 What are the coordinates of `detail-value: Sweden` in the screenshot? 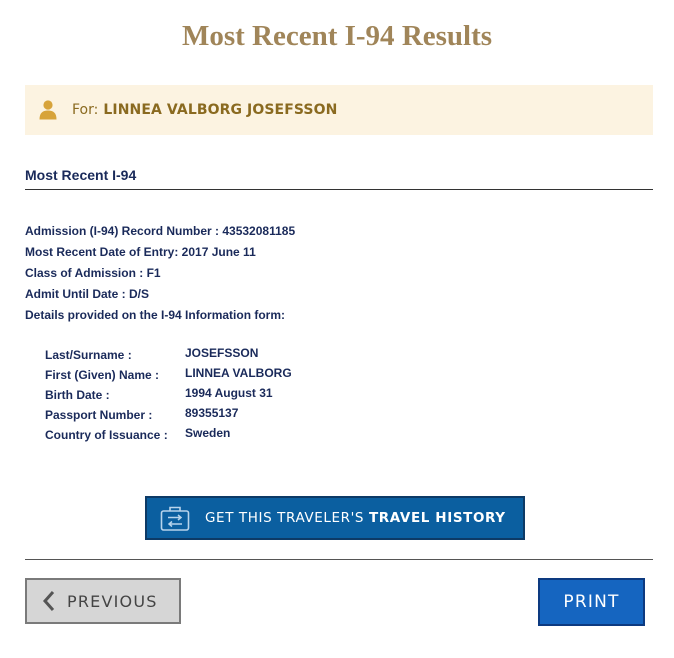 It's located at (208, 433).